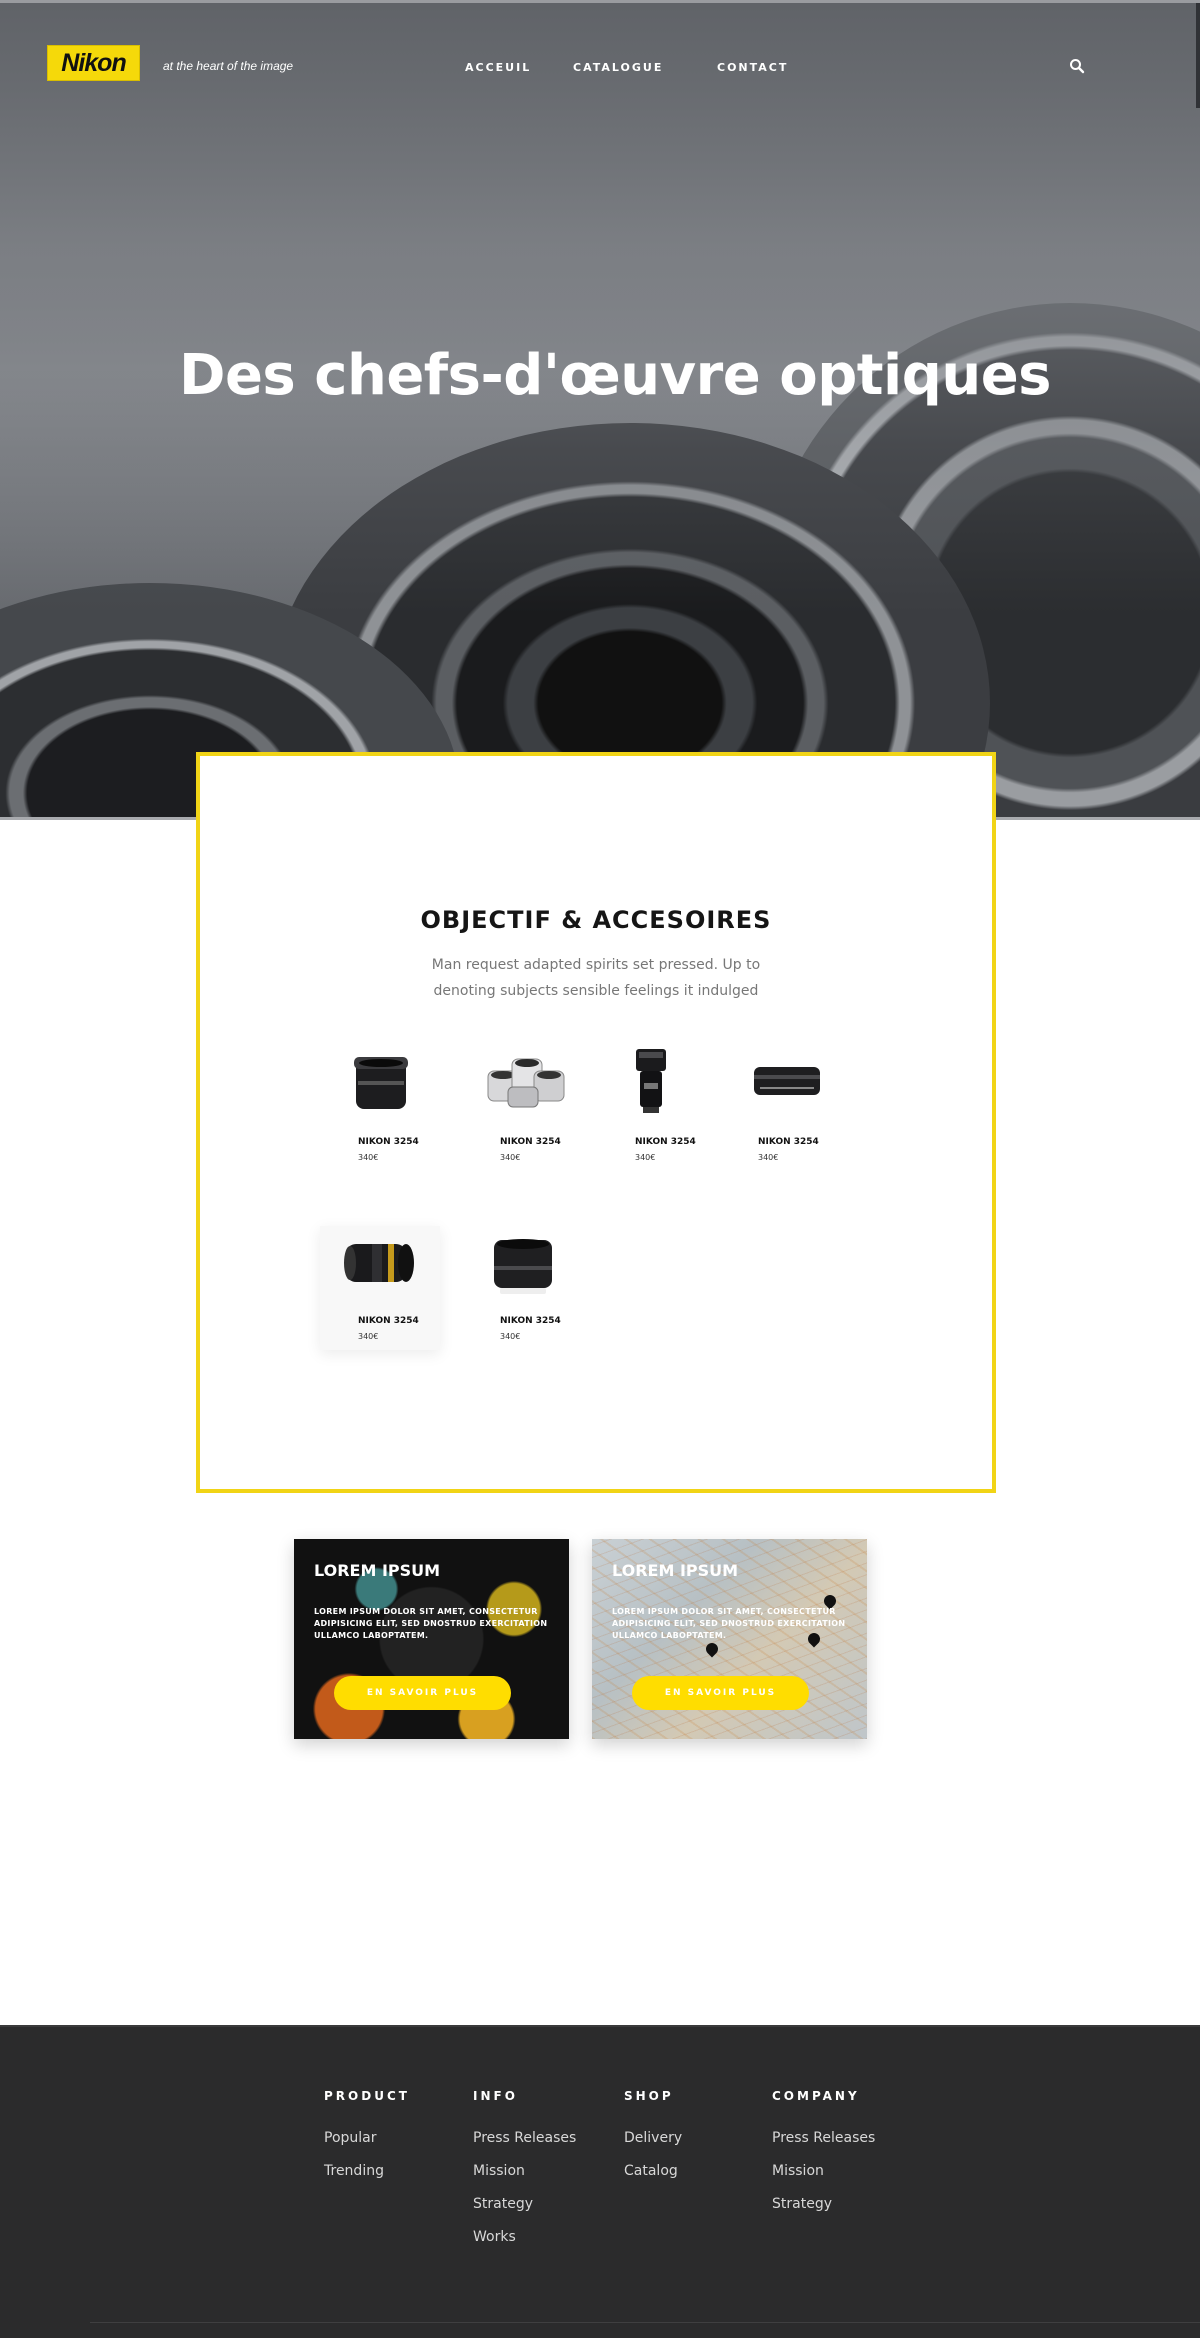  Describe the element at coordinates (1077, 66) in the screenshot. I see `search-icon` at that location.